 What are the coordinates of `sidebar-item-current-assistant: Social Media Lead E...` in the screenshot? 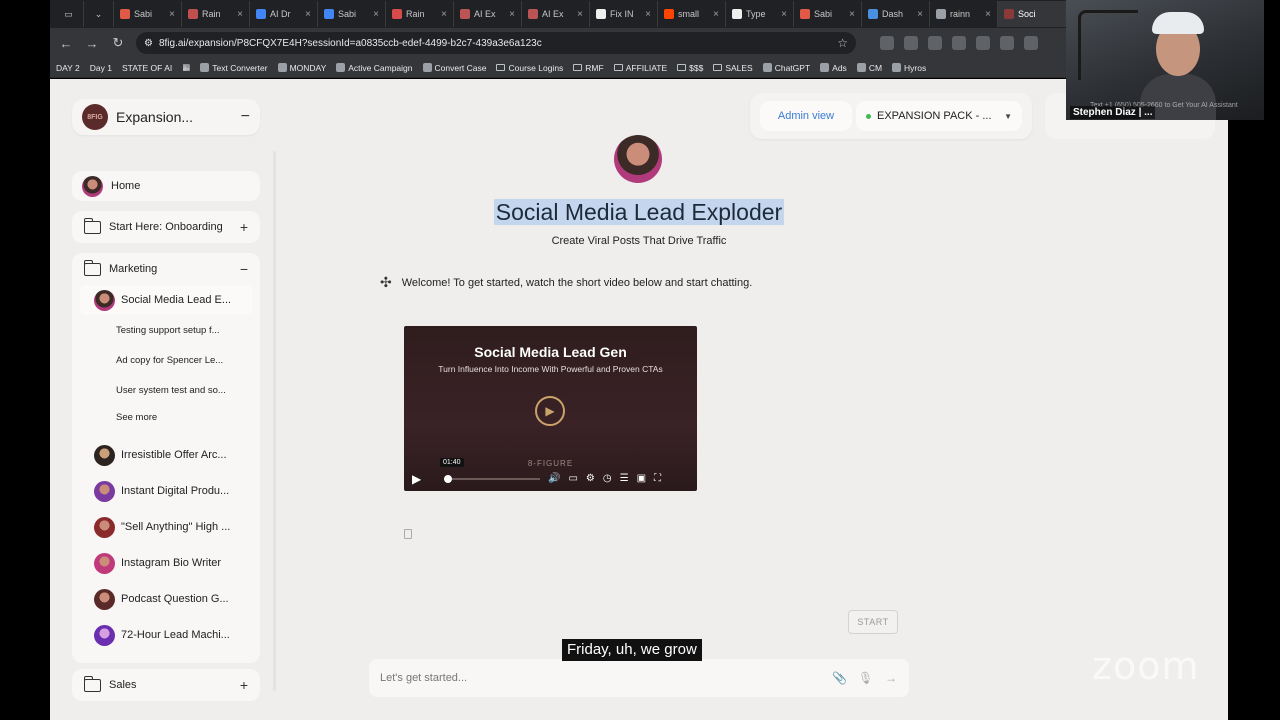 It's located at (166, 300).